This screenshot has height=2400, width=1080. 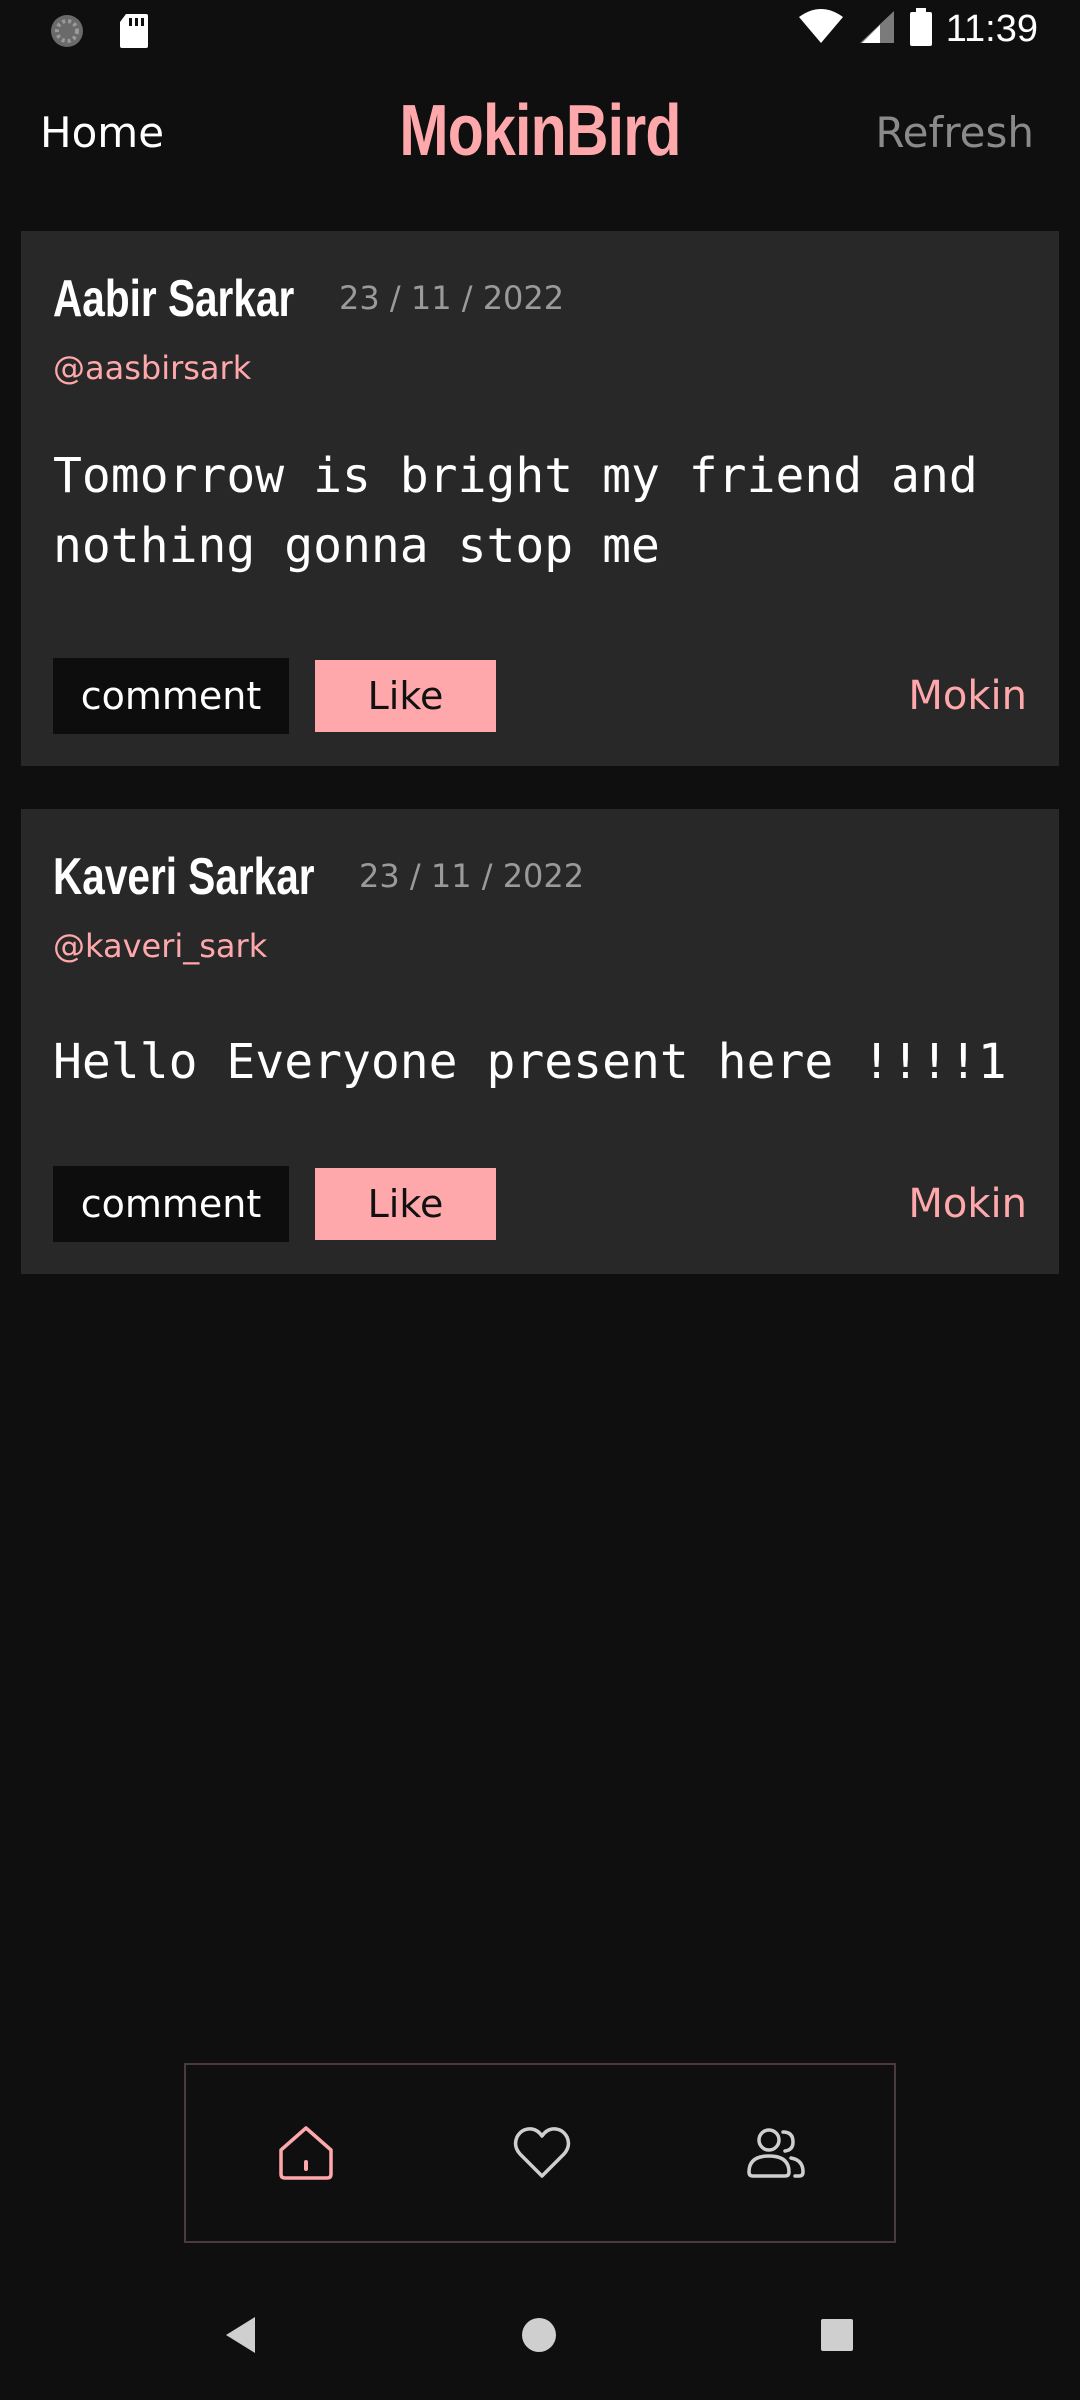 I want to click on sd-card-icon, so click(x=134, y=33).